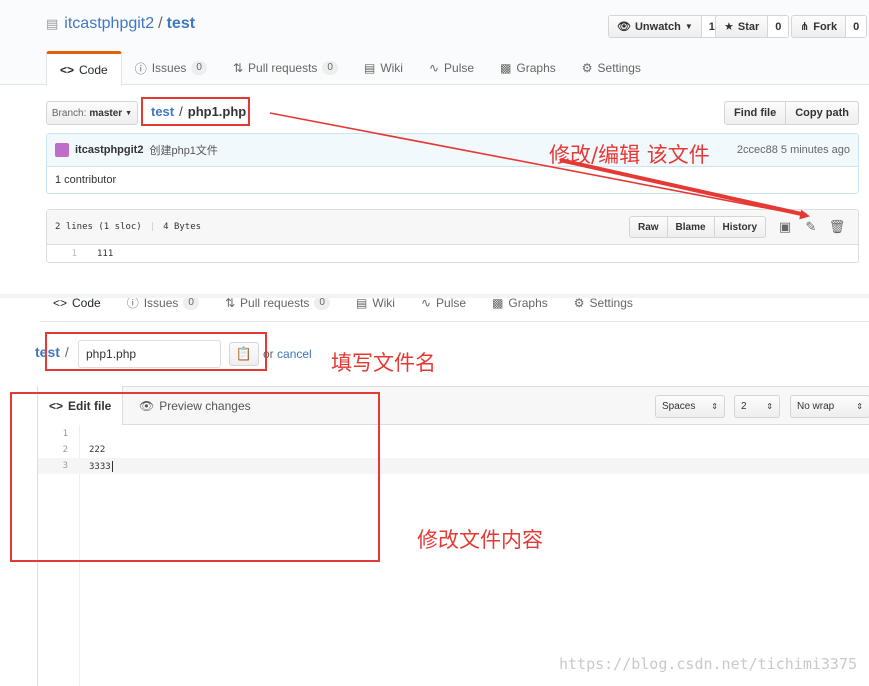  I want to click on annotation-fill-name: 填写文件名, so click(383, 363).